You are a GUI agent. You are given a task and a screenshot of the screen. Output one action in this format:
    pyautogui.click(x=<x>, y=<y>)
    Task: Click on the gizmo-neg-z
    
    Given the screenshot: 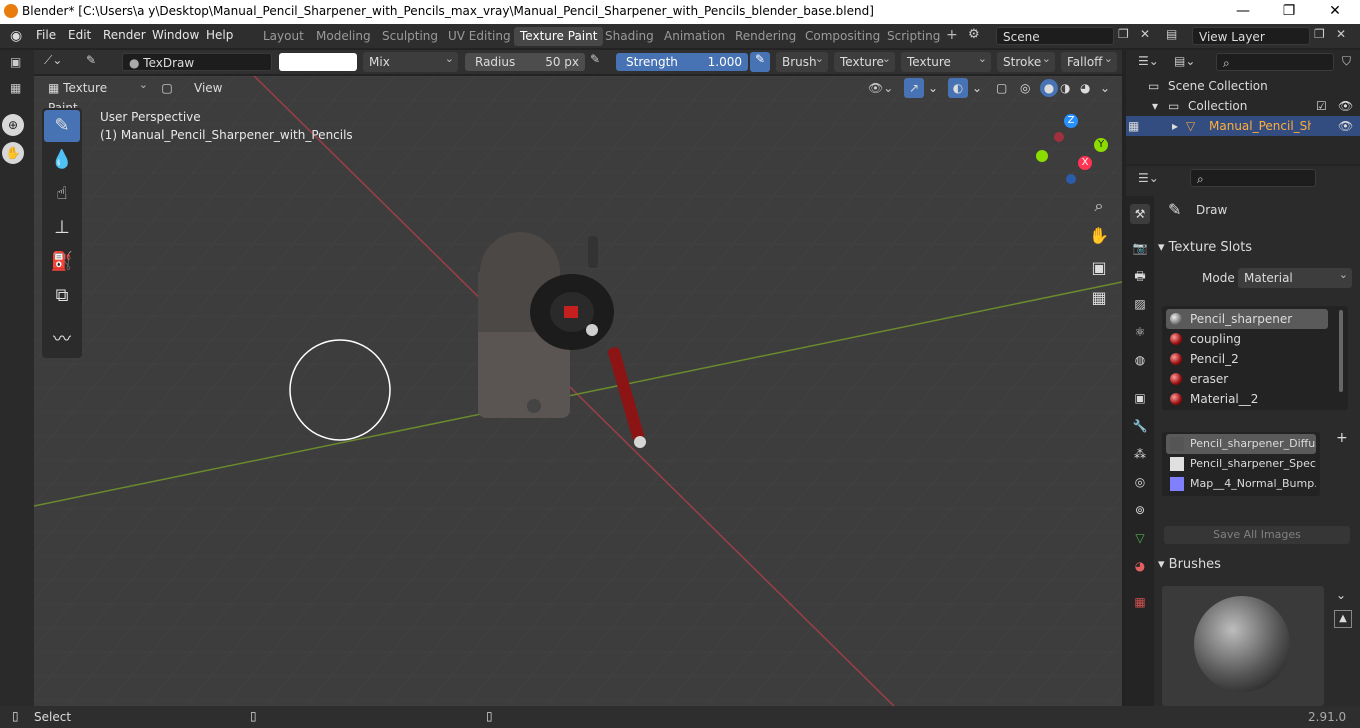 What is the action you would take?
    pyautogui.click(x=1071, y=179)
    